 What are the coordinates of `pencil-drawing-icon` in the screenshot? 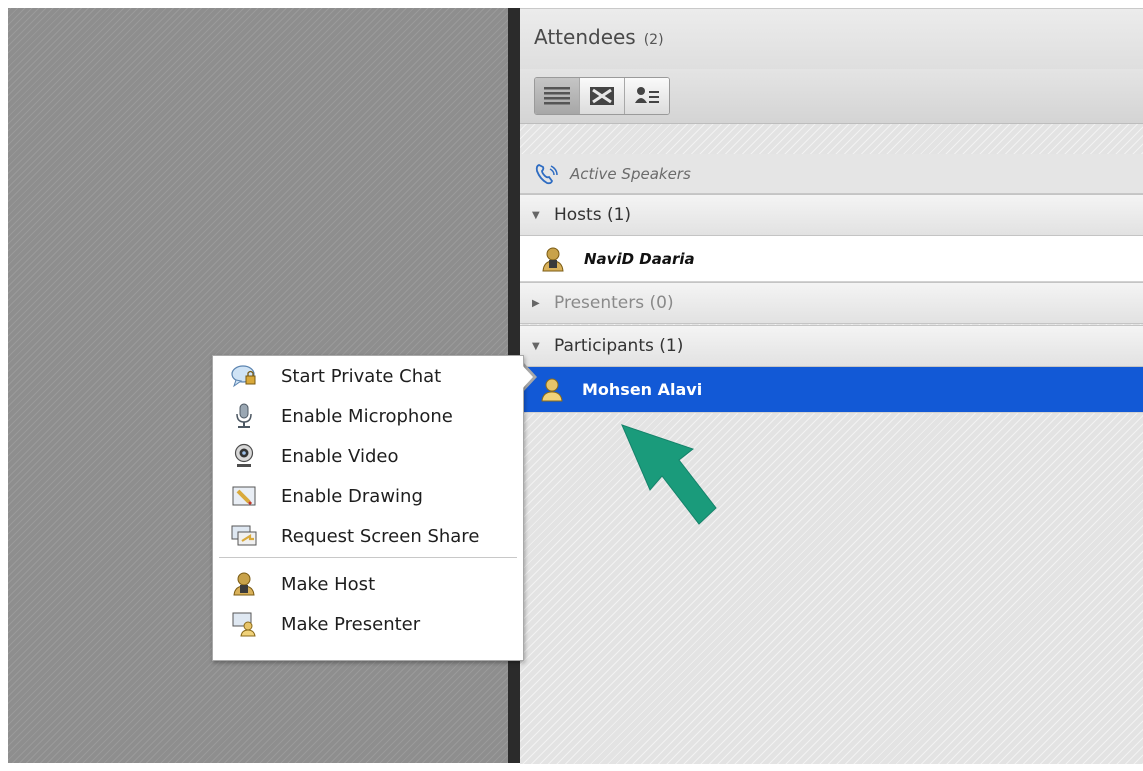 It's located at (244, 496).